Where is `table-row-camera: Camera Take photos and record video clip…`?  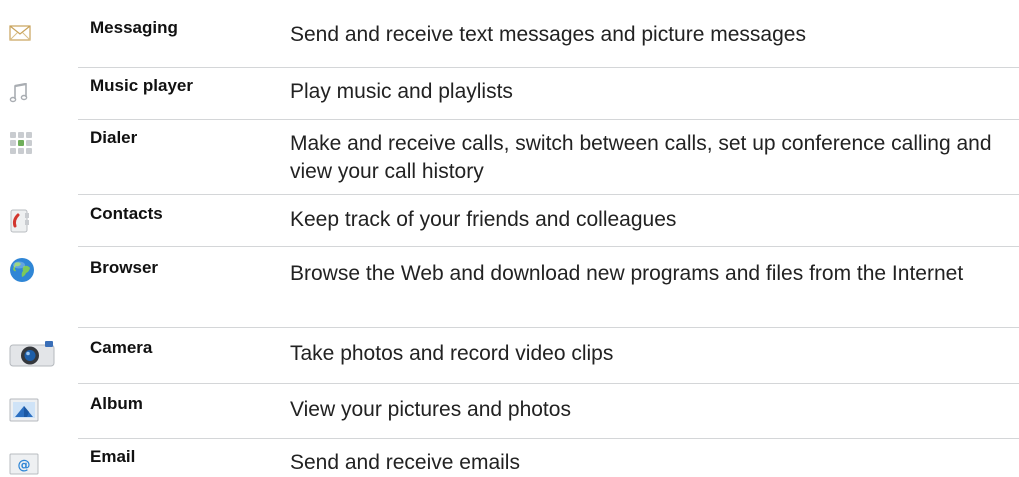 table-row-camera: Camera Take photos and record video clip… is located at coordinates (509, 356).